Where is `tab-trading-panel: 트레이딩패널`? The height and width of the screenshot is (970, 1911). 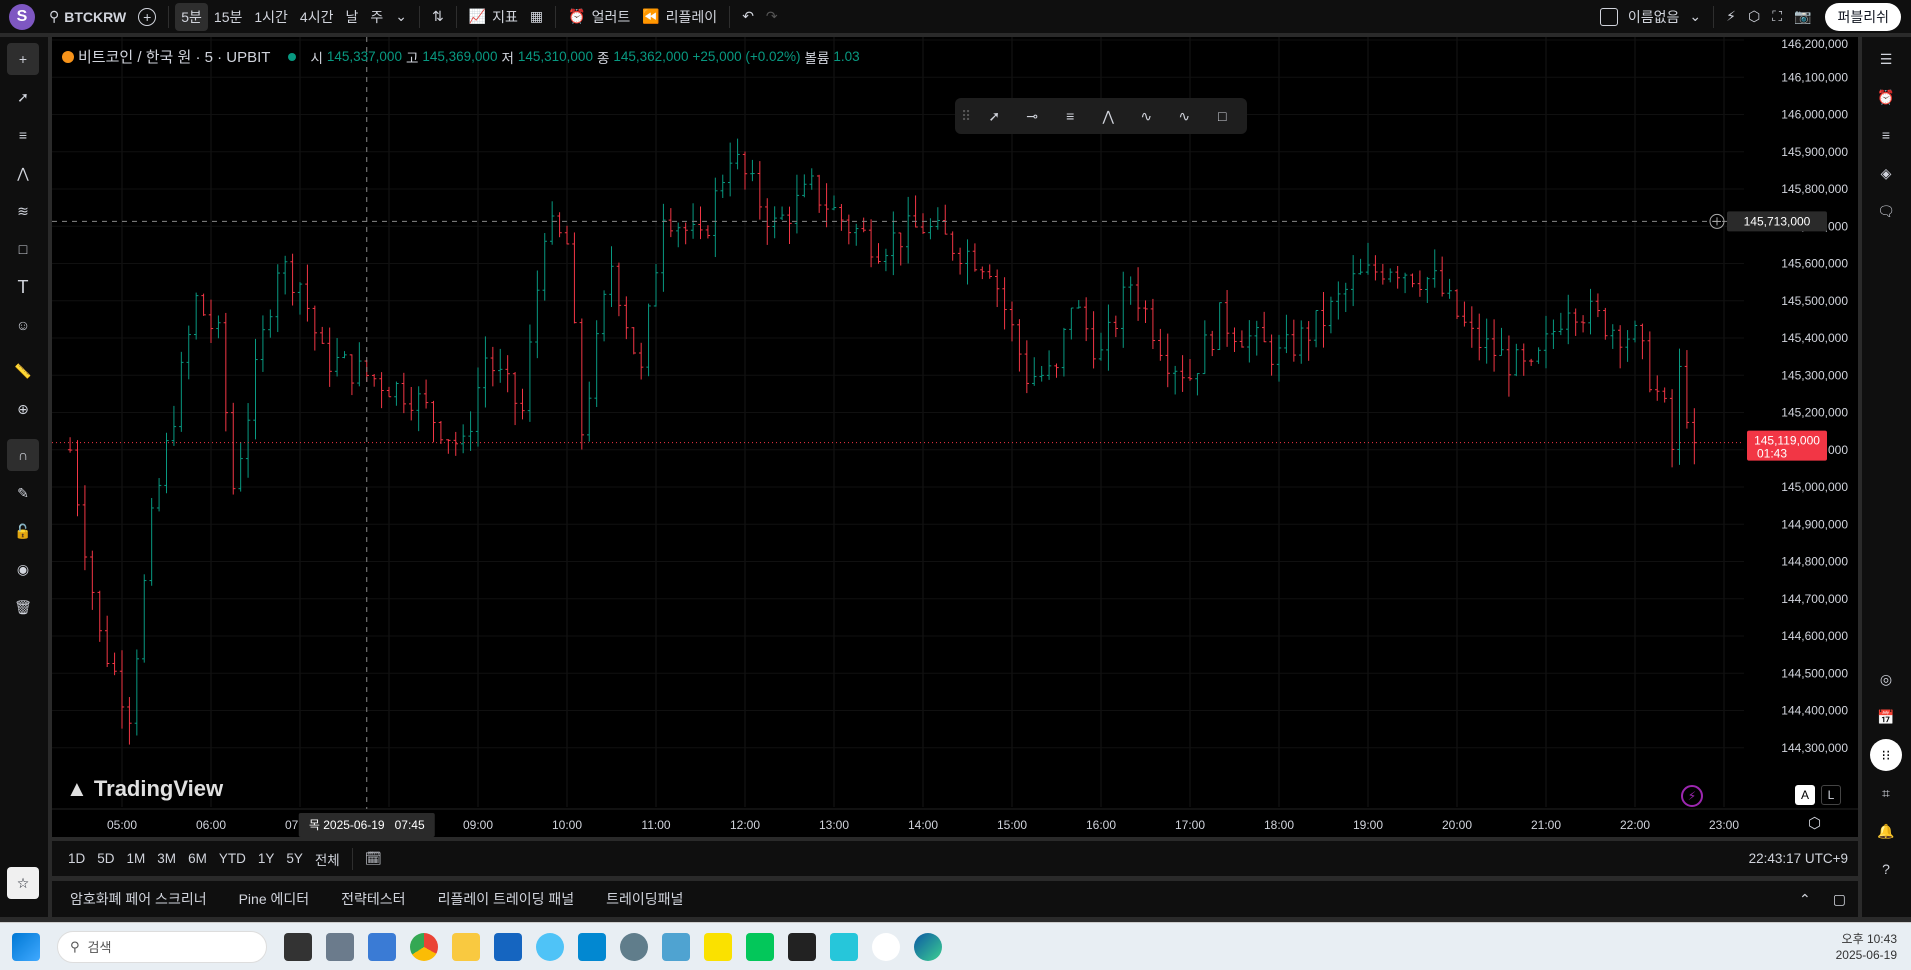 tab-trading-panel: 트레이딩패널 is located at coordinates (644, 899).